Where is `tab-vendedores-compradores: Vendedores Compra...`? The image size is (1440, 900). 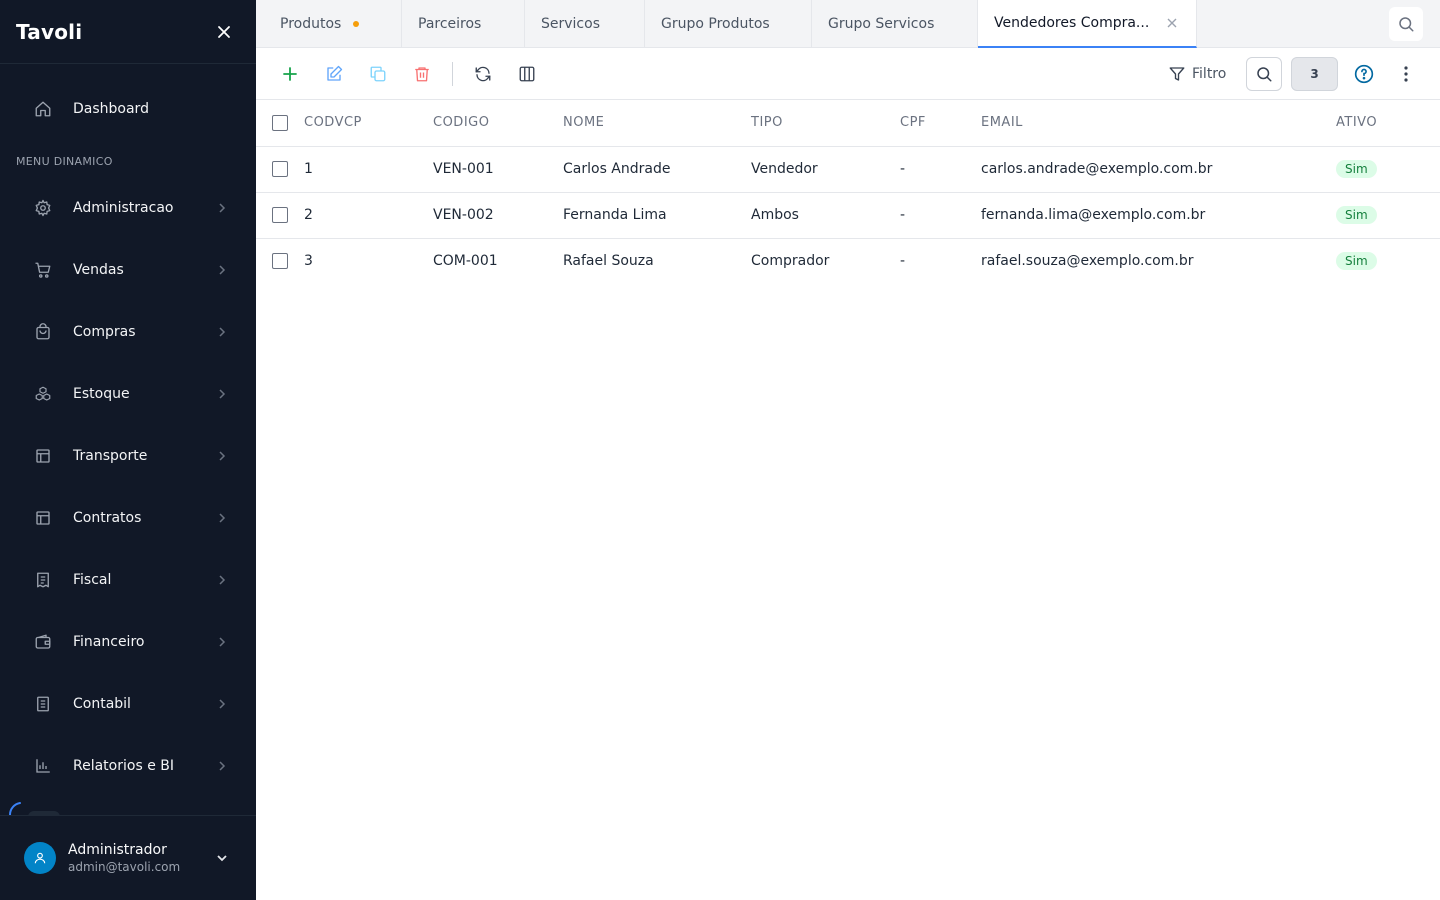
tab-vendedores-compradores: Vendedores Compra... is located at coordinates (1087, 24).